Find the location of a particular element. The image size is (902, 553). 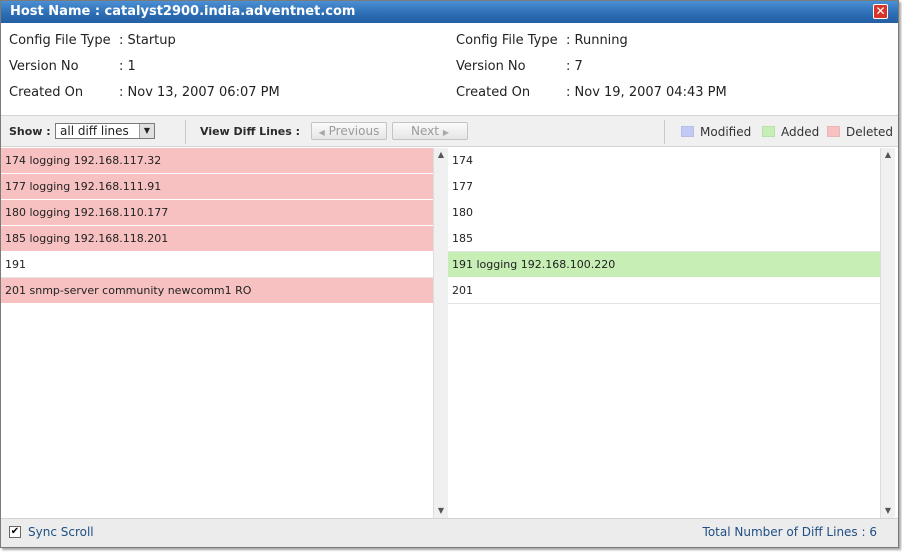

legend-deleted: Deleted is located at coordinates (860, 132).